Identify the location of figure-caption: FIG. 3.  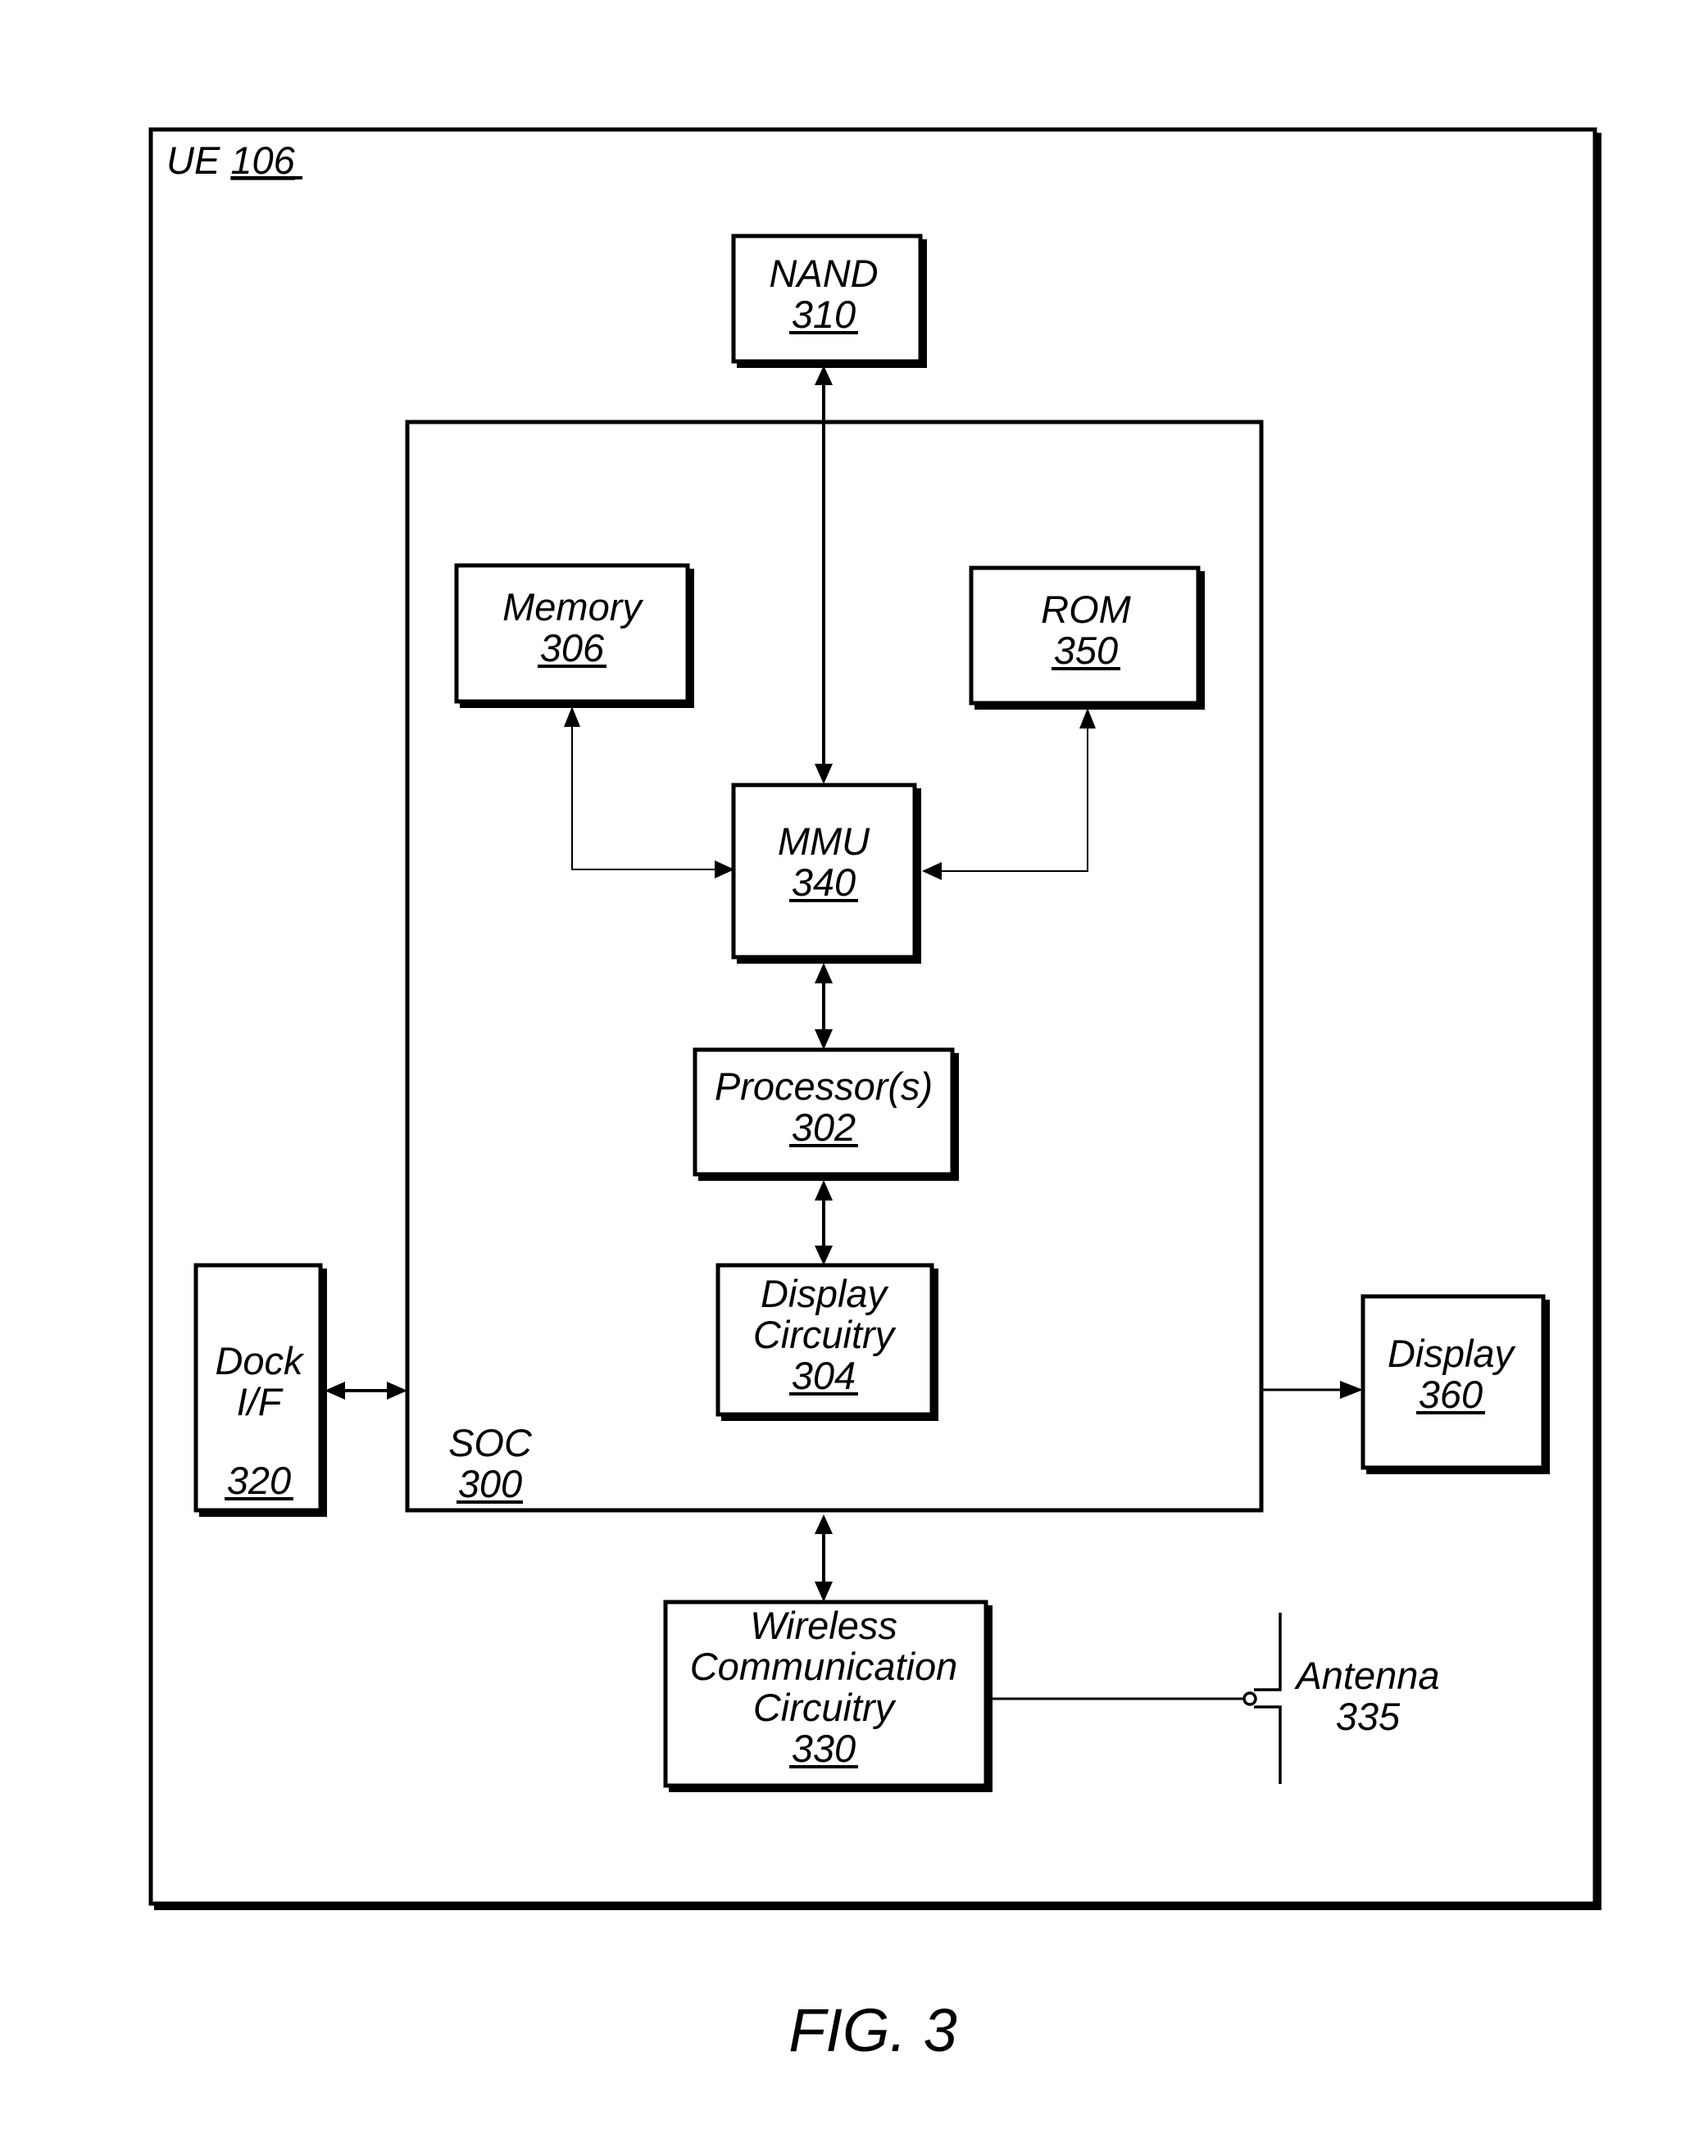
(872, 2030).